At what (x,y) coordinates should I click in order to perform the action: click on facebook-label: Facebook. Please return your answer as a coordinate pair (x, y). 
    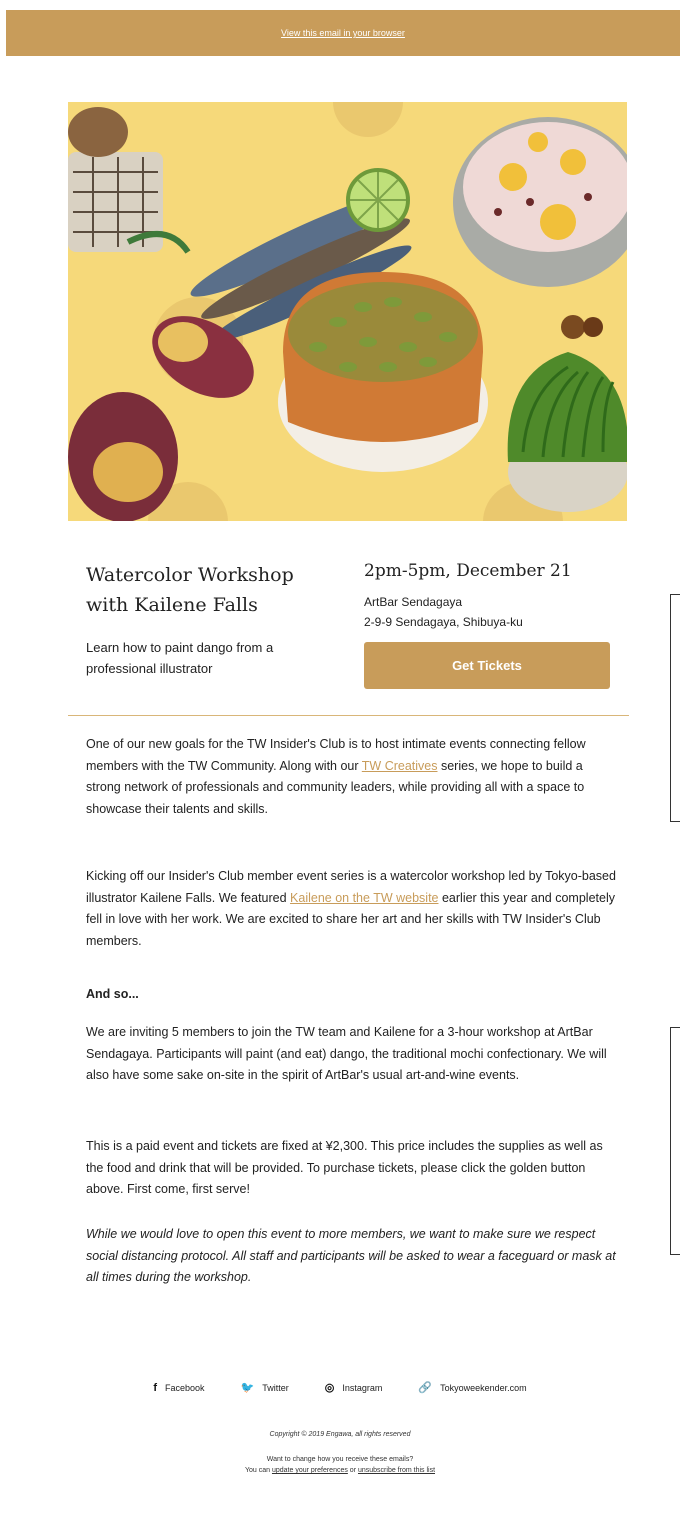
    Looking at the image, I should click on (185, 1387).